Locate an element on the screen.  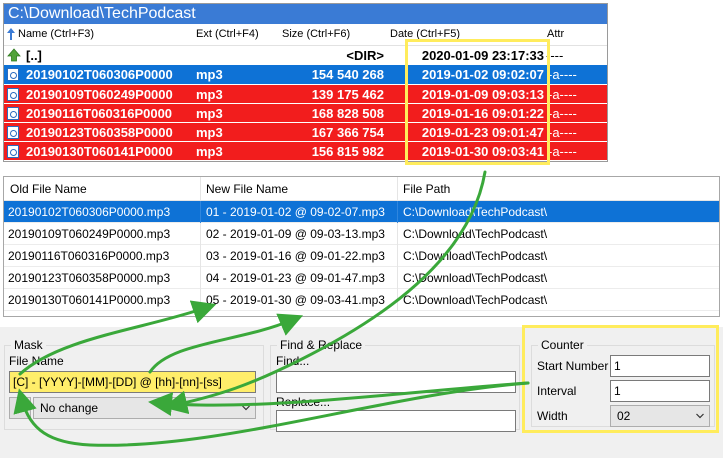
new-file-name: 02 - 2019-01-09 @ 09-03-13.mp3 is located at coordinates (295, 234).